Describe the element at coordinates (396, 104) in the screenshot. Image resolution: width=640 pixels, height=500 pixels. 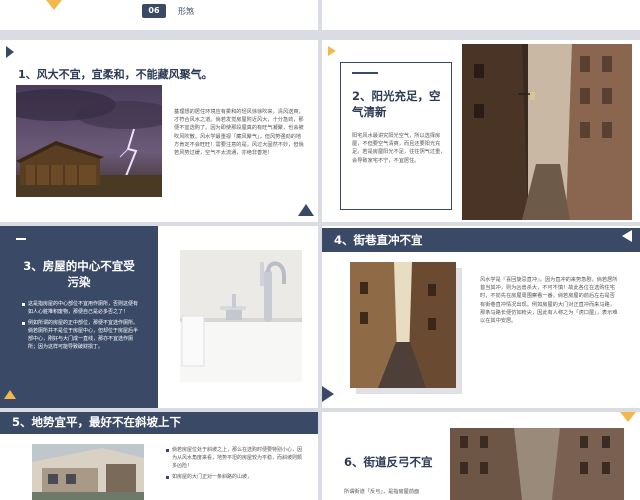
I see `slide-2-title: 2、阳光充足，空气清新` at that location.